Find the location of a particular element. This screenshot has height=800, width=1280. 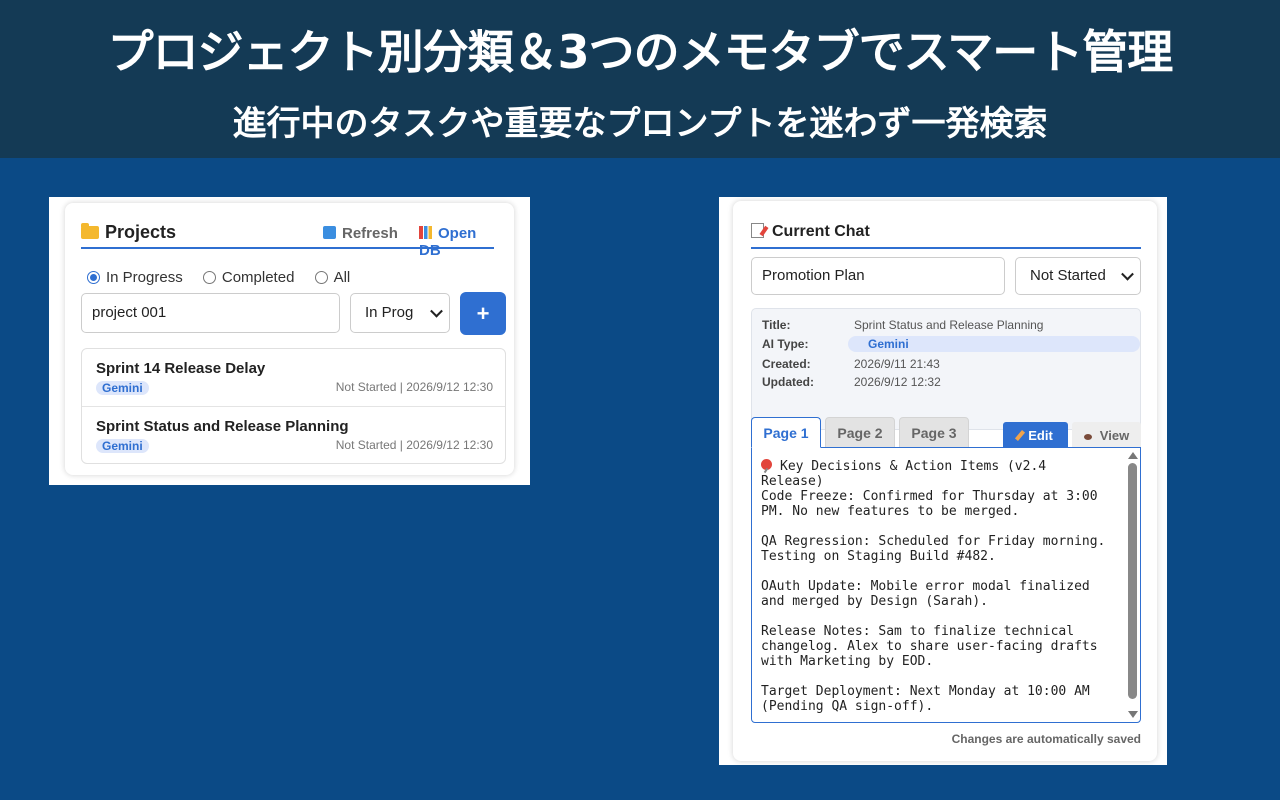

refresh-button: Refresh is located at coordinates (360, 233).